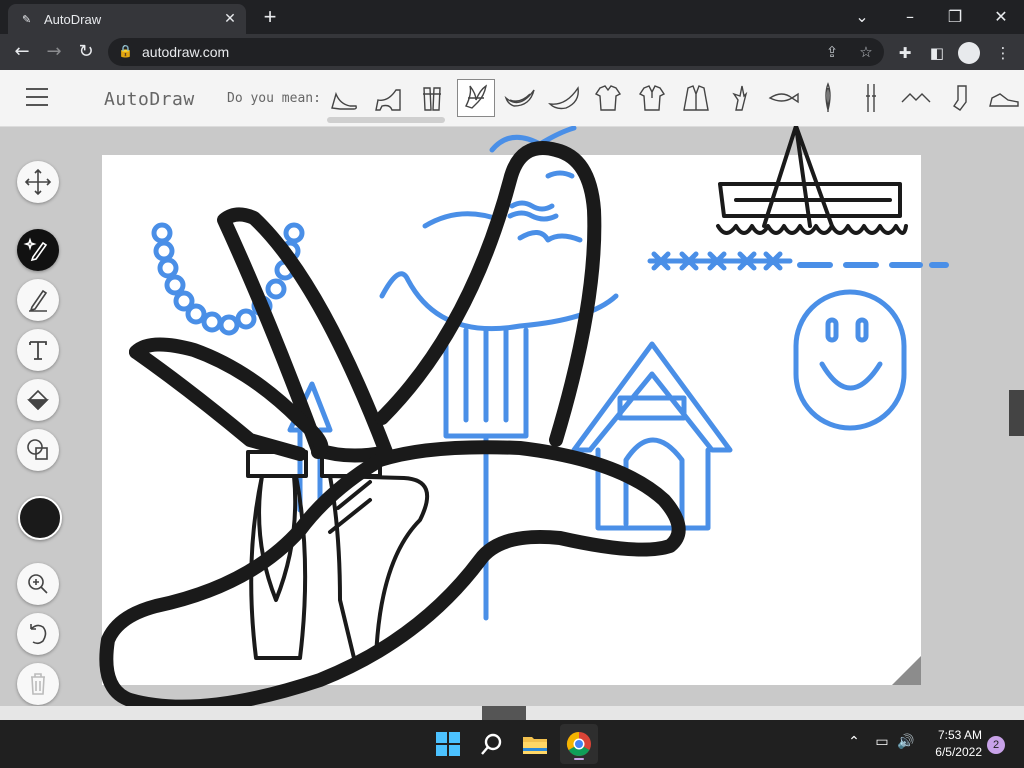 The height and width of the screenshot is (768, 1024). What do you see at coordinates (652, 98) in the screenshot?
I see `suggestion-polo-shirt` at bounding box center [652, 98].